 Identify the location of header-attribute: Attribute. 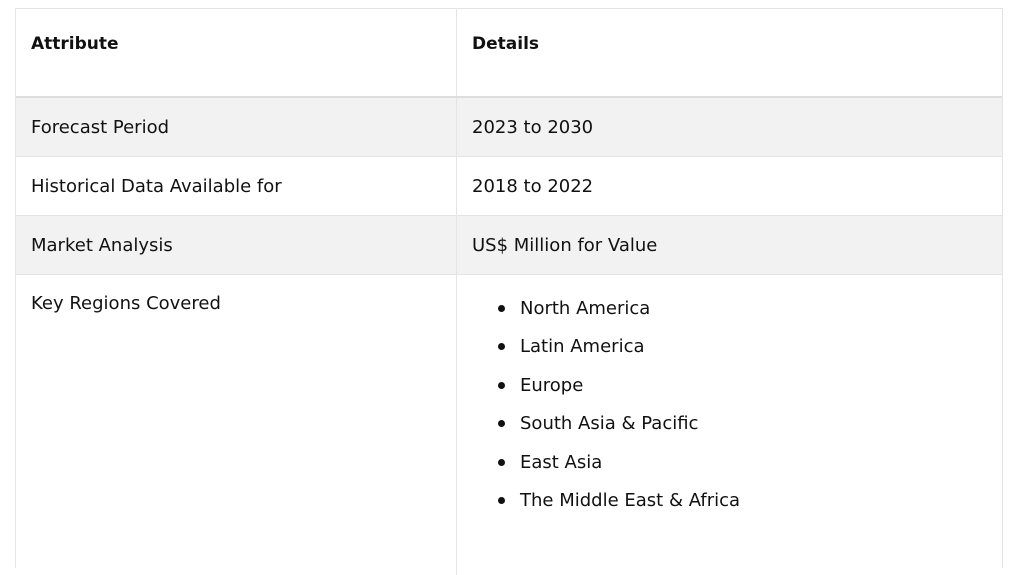
(236, 52).